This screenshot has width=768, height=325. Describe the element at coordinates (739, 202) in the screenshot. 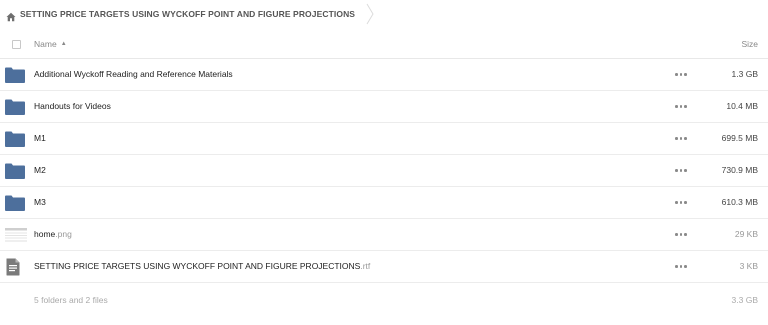

I see `file-size: 610.3 MB` at that location.